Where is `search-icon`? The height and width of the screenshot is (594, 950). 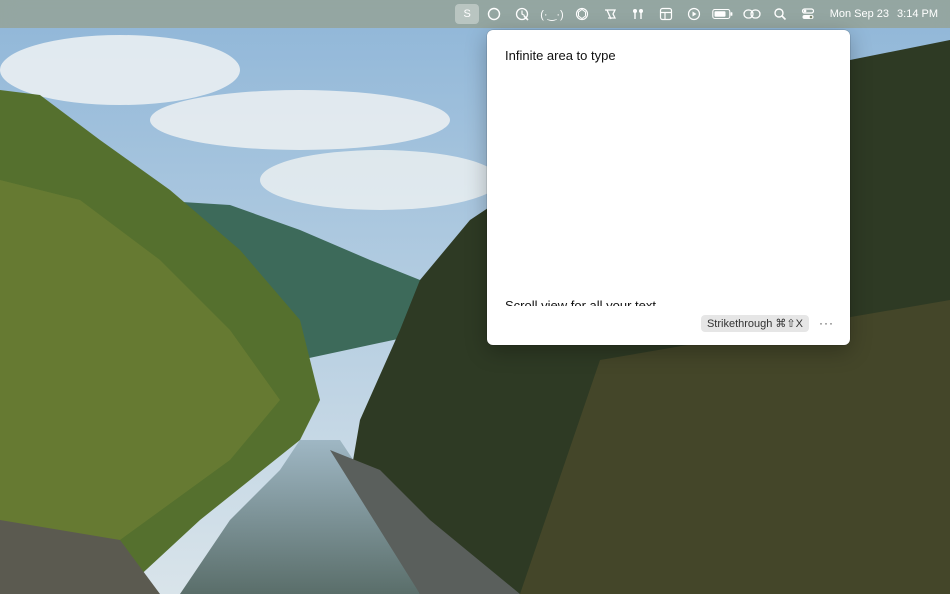
search-icon is located at coordinates (780, 14).